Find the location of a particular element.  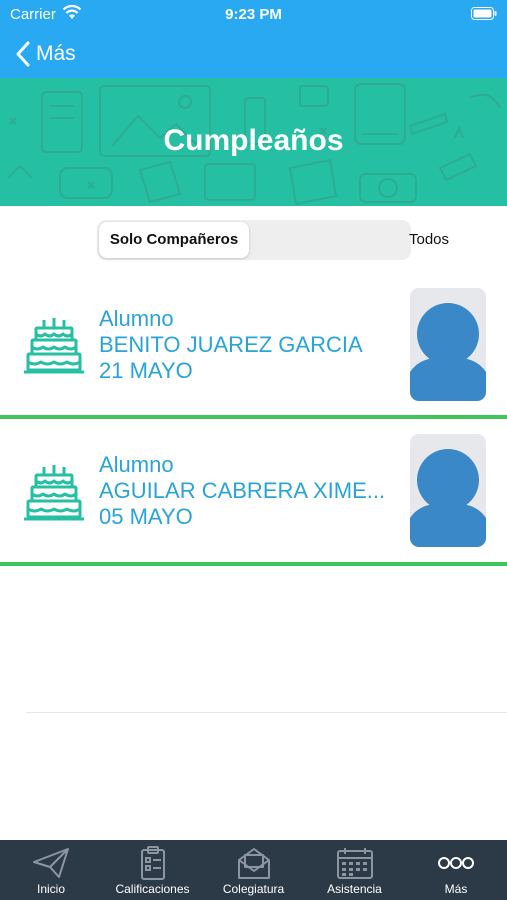

back-button: Más is located at coordinates (45, 54).